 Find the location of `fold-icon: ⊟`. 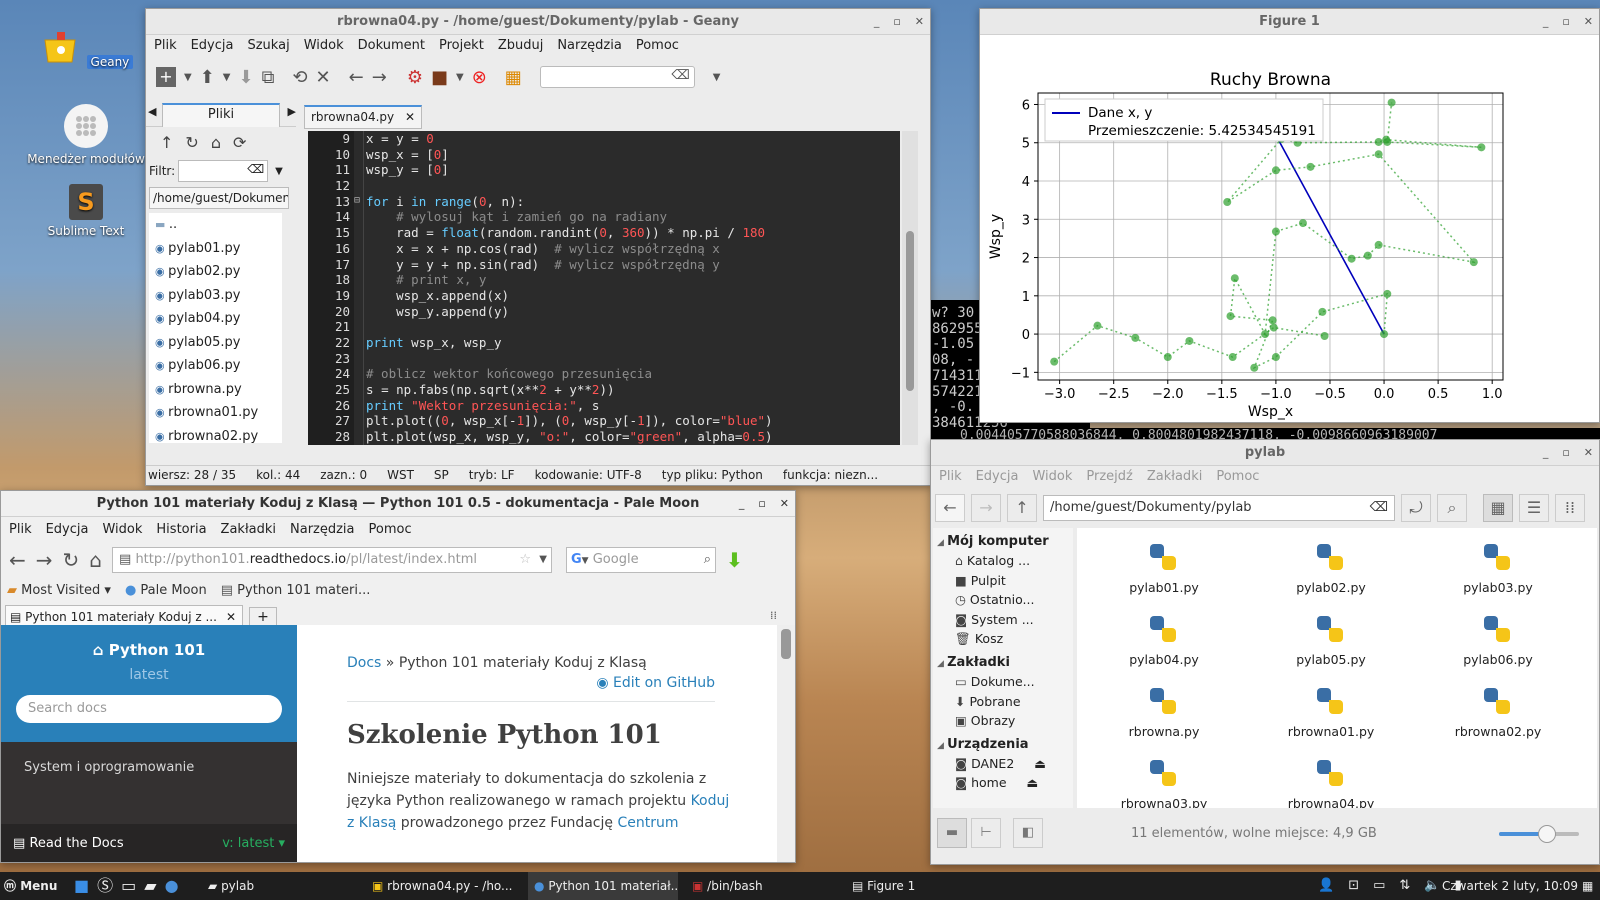

fold-icon: ⊟ is located at coordinates (357, 200).